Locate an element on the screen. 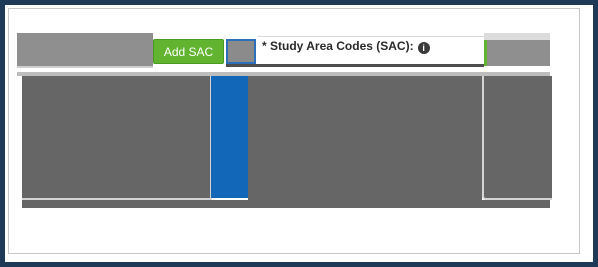 Image resolution: width=598 pixels, height=267 pixels. toolbar-right-region is located at coordinates (517, 53).